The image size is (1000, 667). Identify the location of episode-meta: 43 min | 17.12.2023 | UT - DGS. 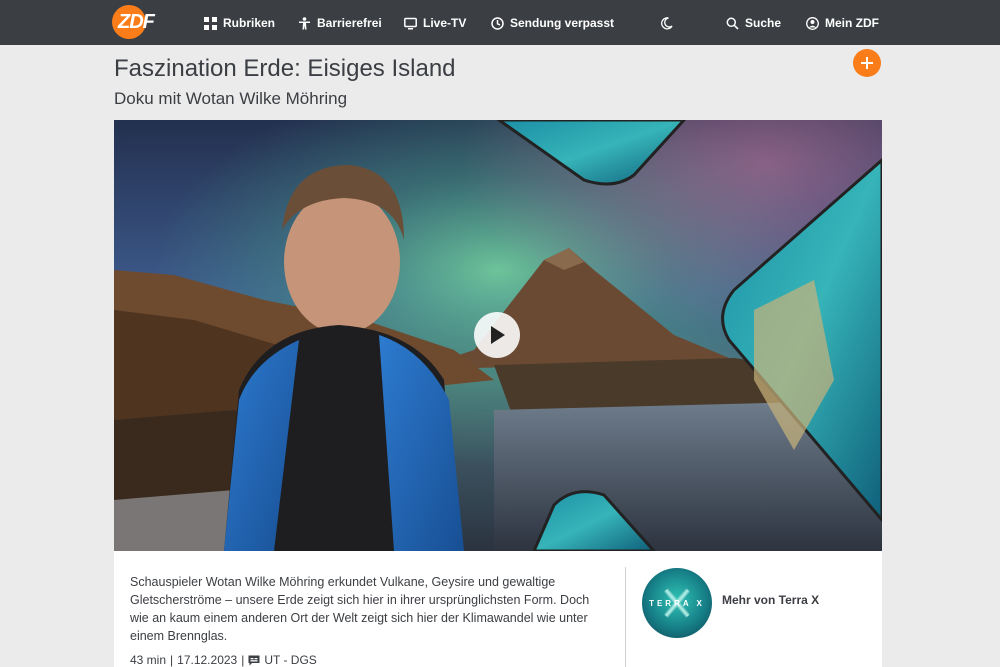
(223, 660).